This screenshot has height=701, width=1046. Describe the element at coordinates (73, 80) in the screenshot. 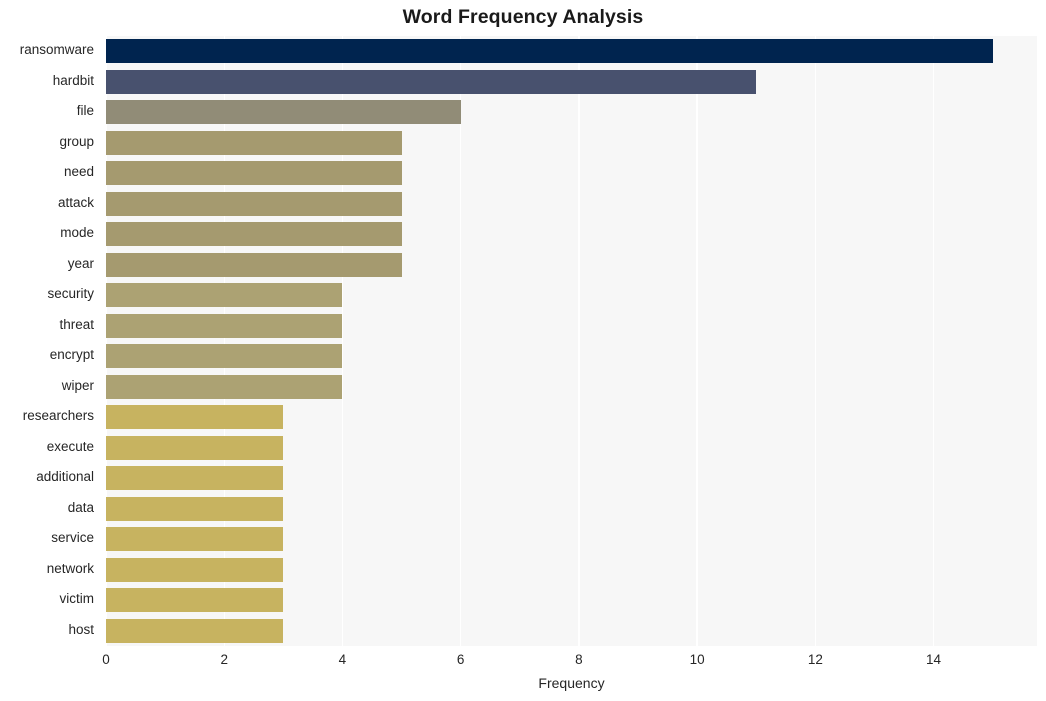

I see `y-tick-label-hardbit: hardbit` at that location.